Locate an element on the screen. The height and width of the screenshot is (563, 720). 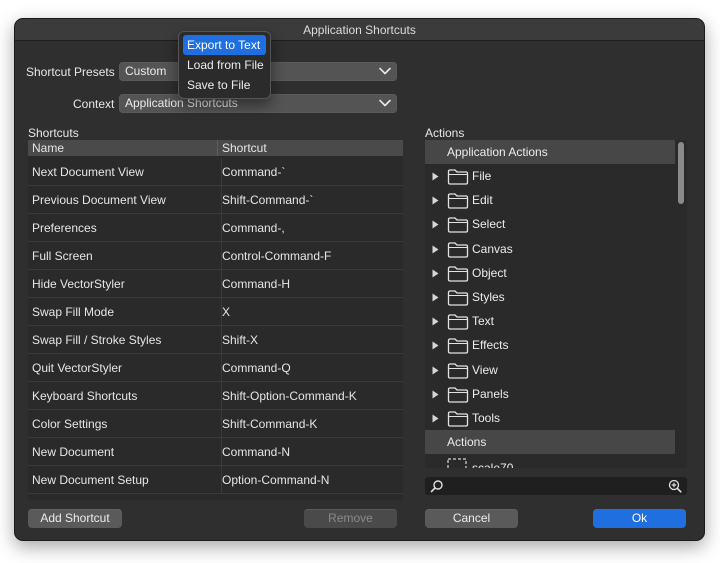
tree-item-label: Styles is located at coordinates (488, 297).